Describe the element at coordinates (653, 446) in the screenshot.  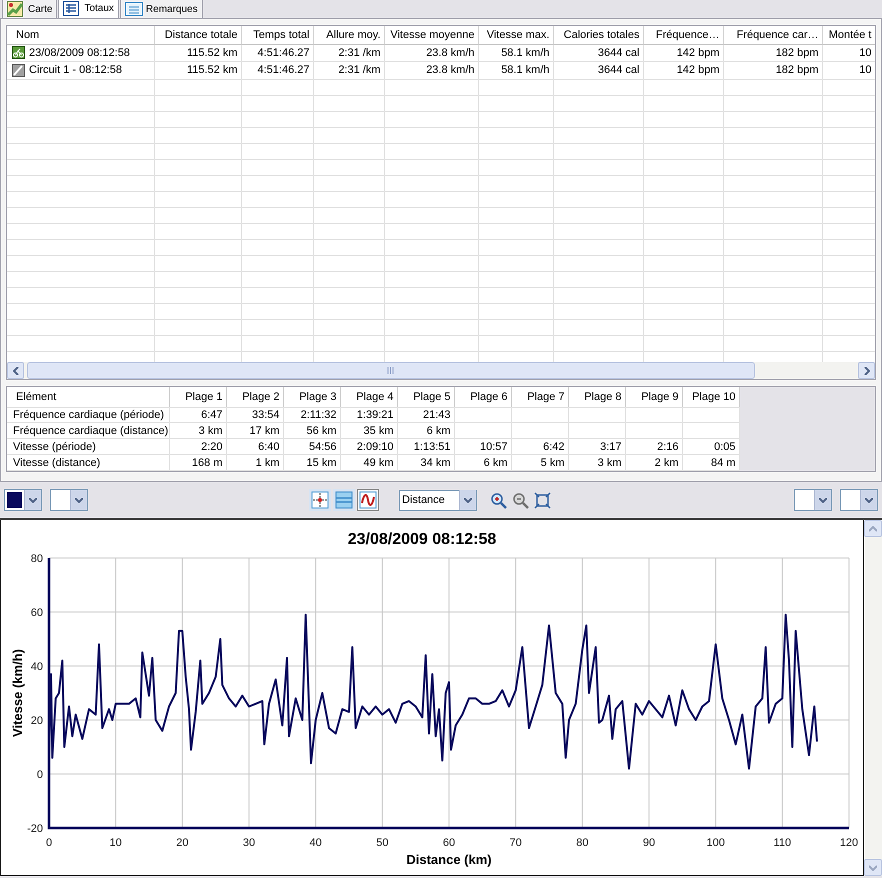
I see `table-cell: 2:16` at that location.